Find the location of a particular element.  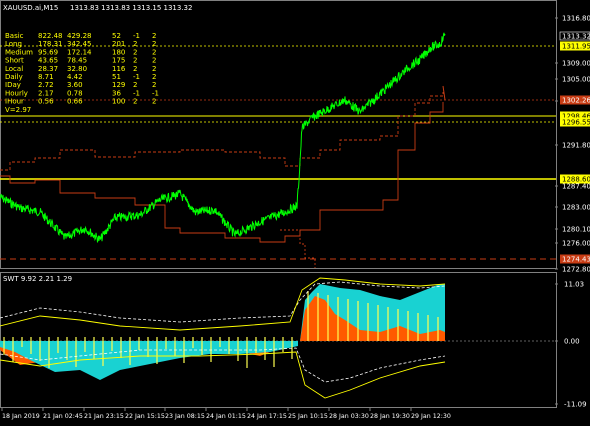

stats-cell: 52 is located at coordinates (116, 36).